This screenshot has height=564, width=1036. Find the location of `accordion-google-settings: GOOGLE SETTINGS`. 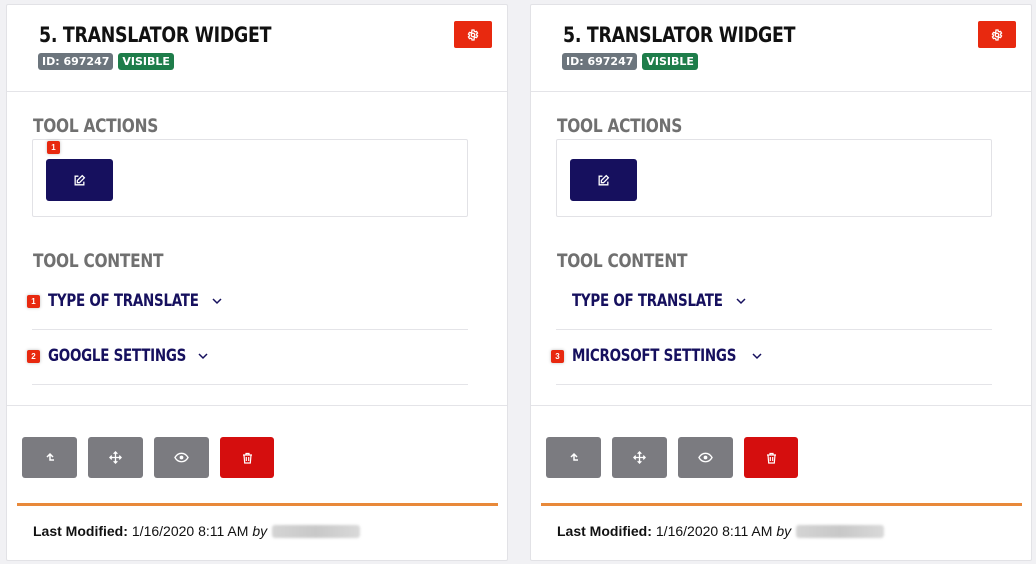

accordion-google-settings: GOOGLE SETTINGS is located at coordinates (128, 356).